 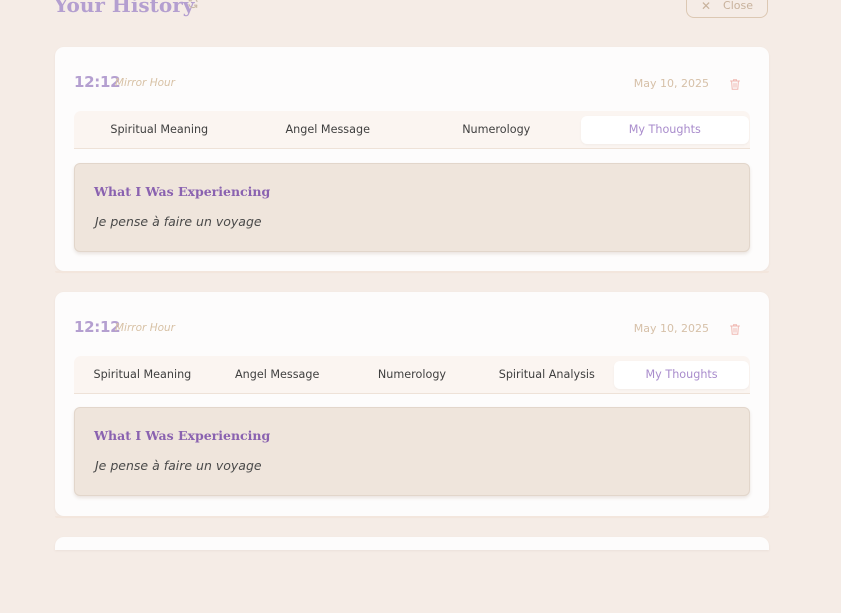 What do you see at coordinates (706, 6) in the screenshot?
I see `close-icon: ✕` at bounding box center [706, 6].